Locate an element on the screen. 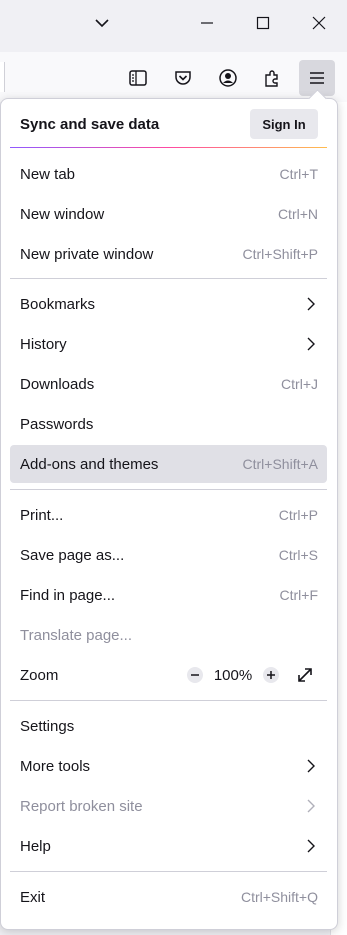 The image size is (347, 935). title-bar is located at coordinates (173, 25).